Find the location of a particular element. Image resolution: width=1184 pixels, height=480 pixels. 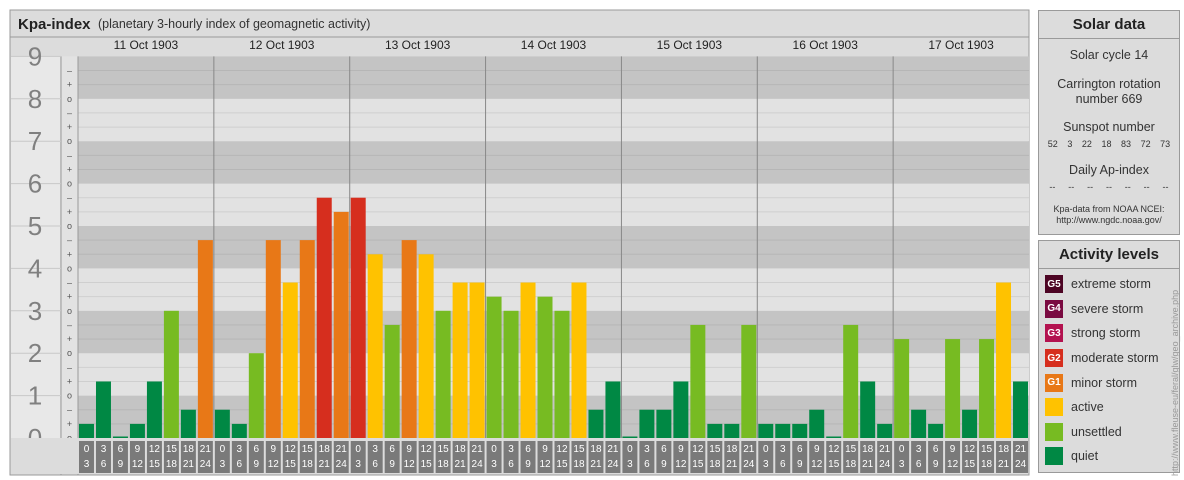

day-label: 12 Oct 1903 is located at coordinates (282, 45).